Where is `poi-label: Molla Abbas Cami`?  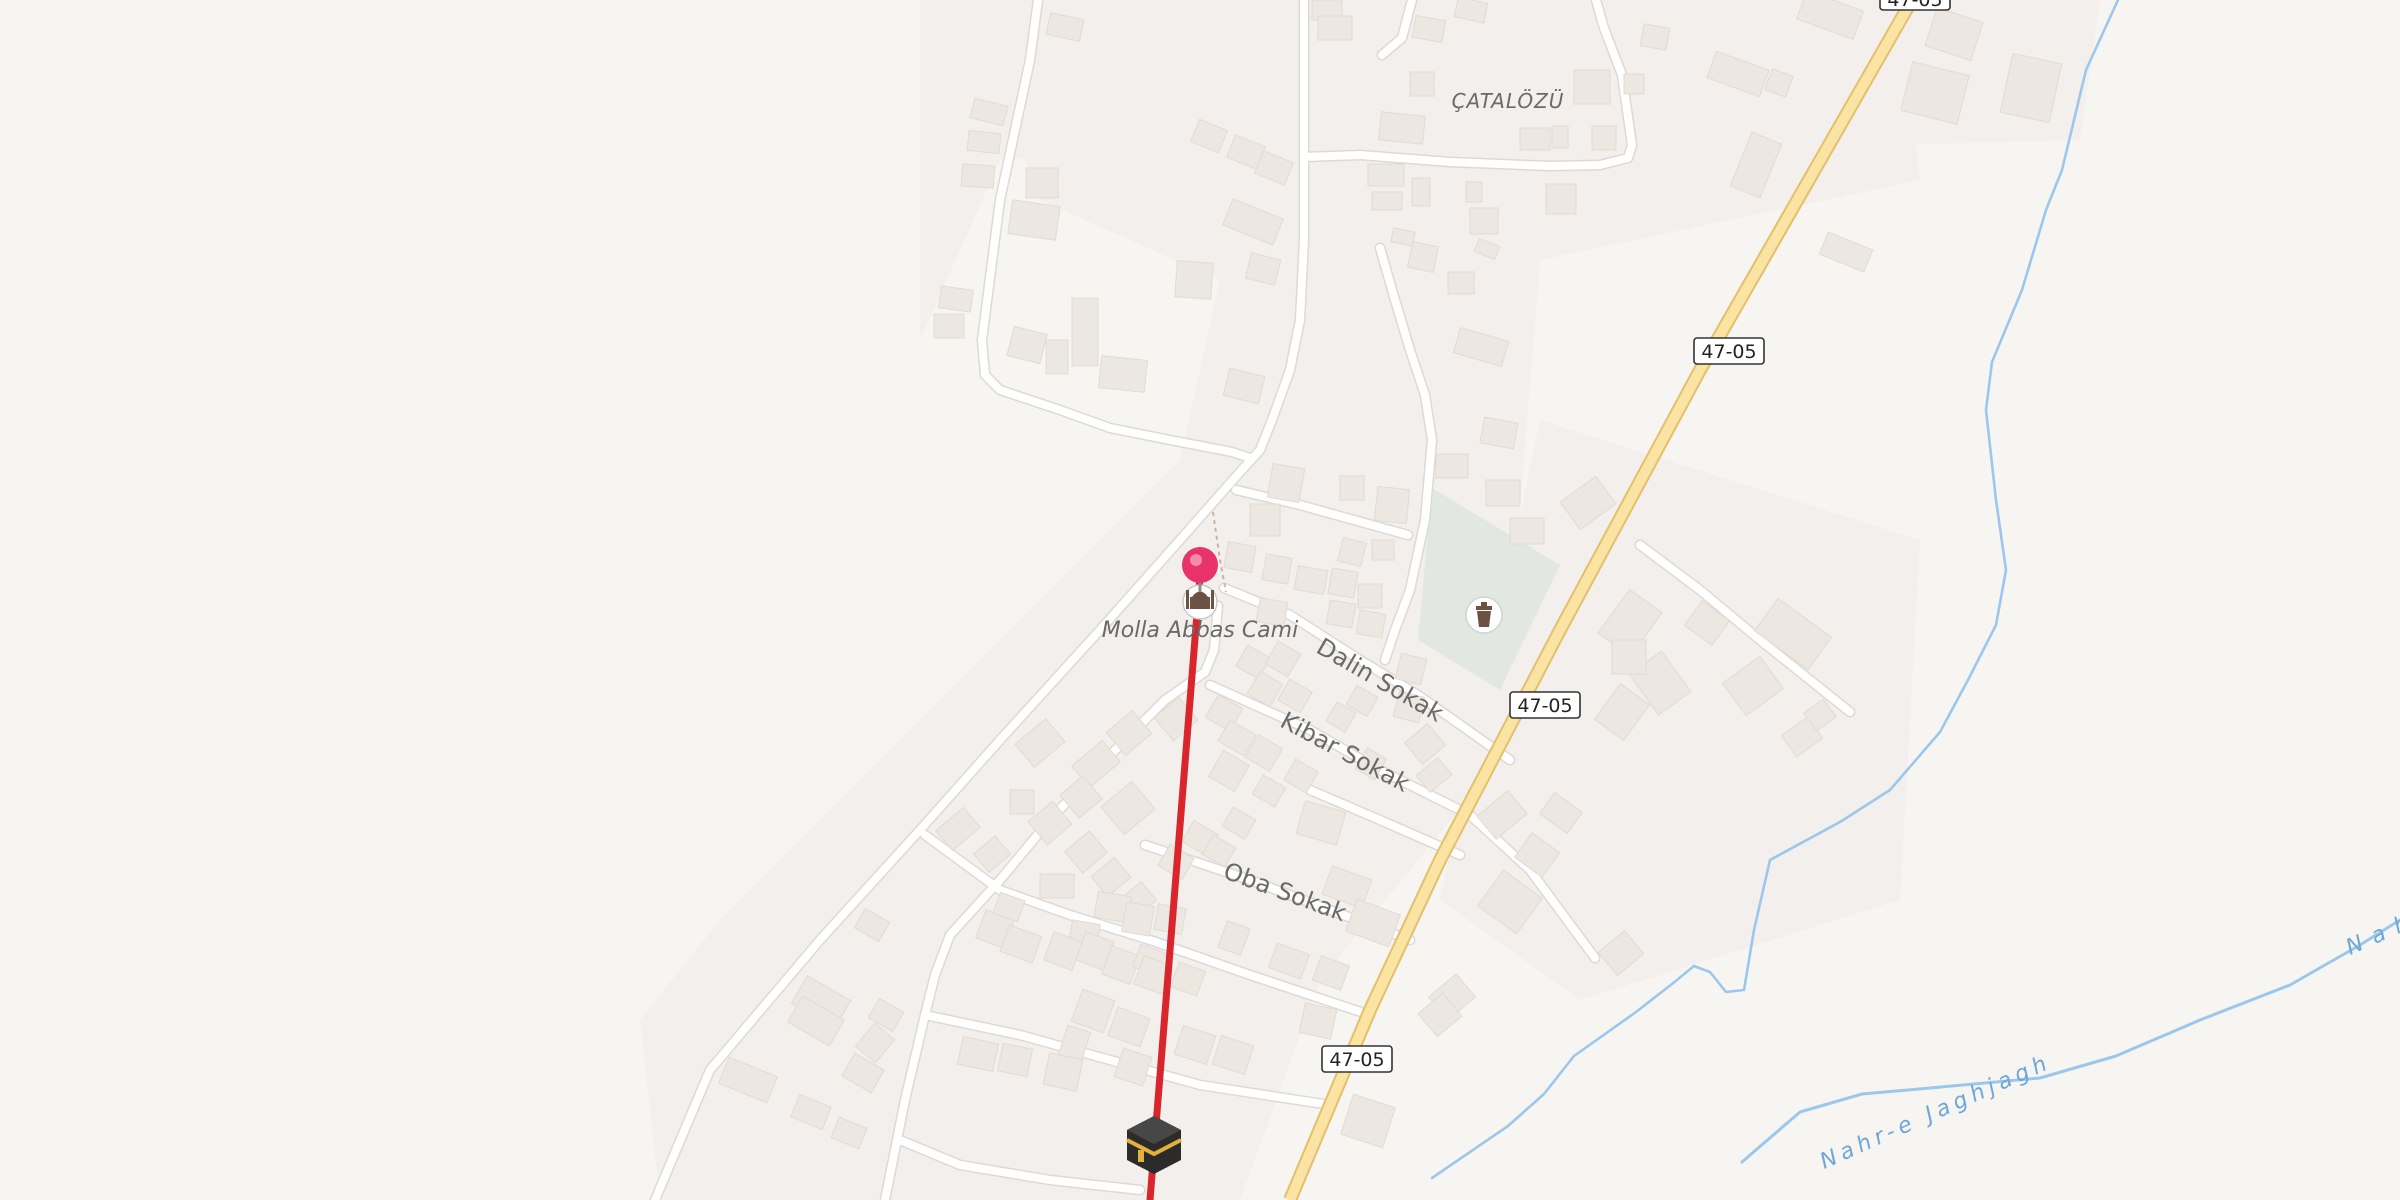 poi-label: Molla Abbas Cami is located at coordinates (1200, 630).